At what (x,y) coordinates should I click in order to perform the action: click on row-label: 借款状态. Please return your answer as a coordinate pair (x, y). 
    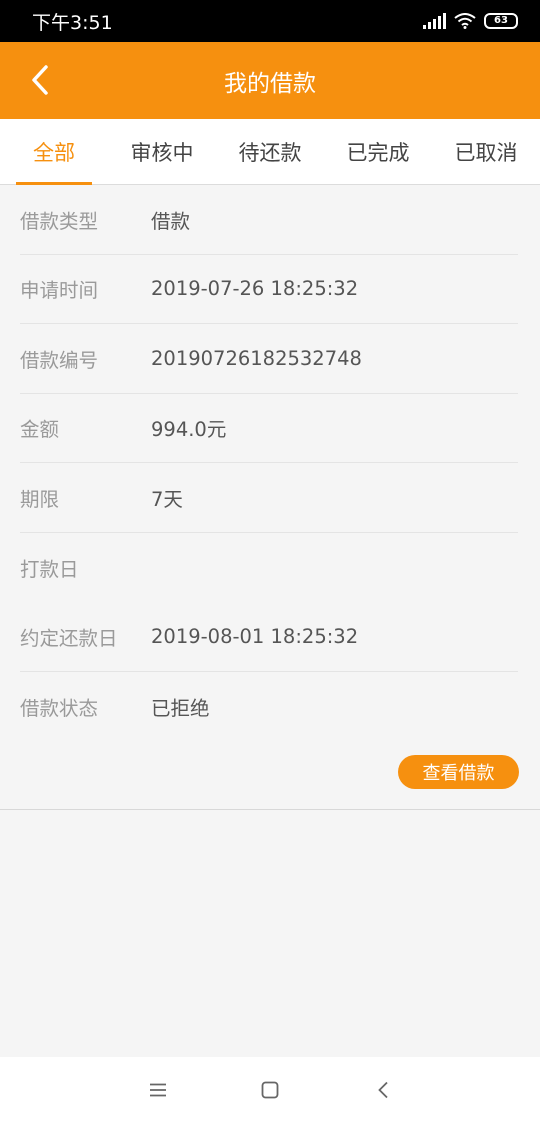
    Looking at the image, I should click on (59, 708).